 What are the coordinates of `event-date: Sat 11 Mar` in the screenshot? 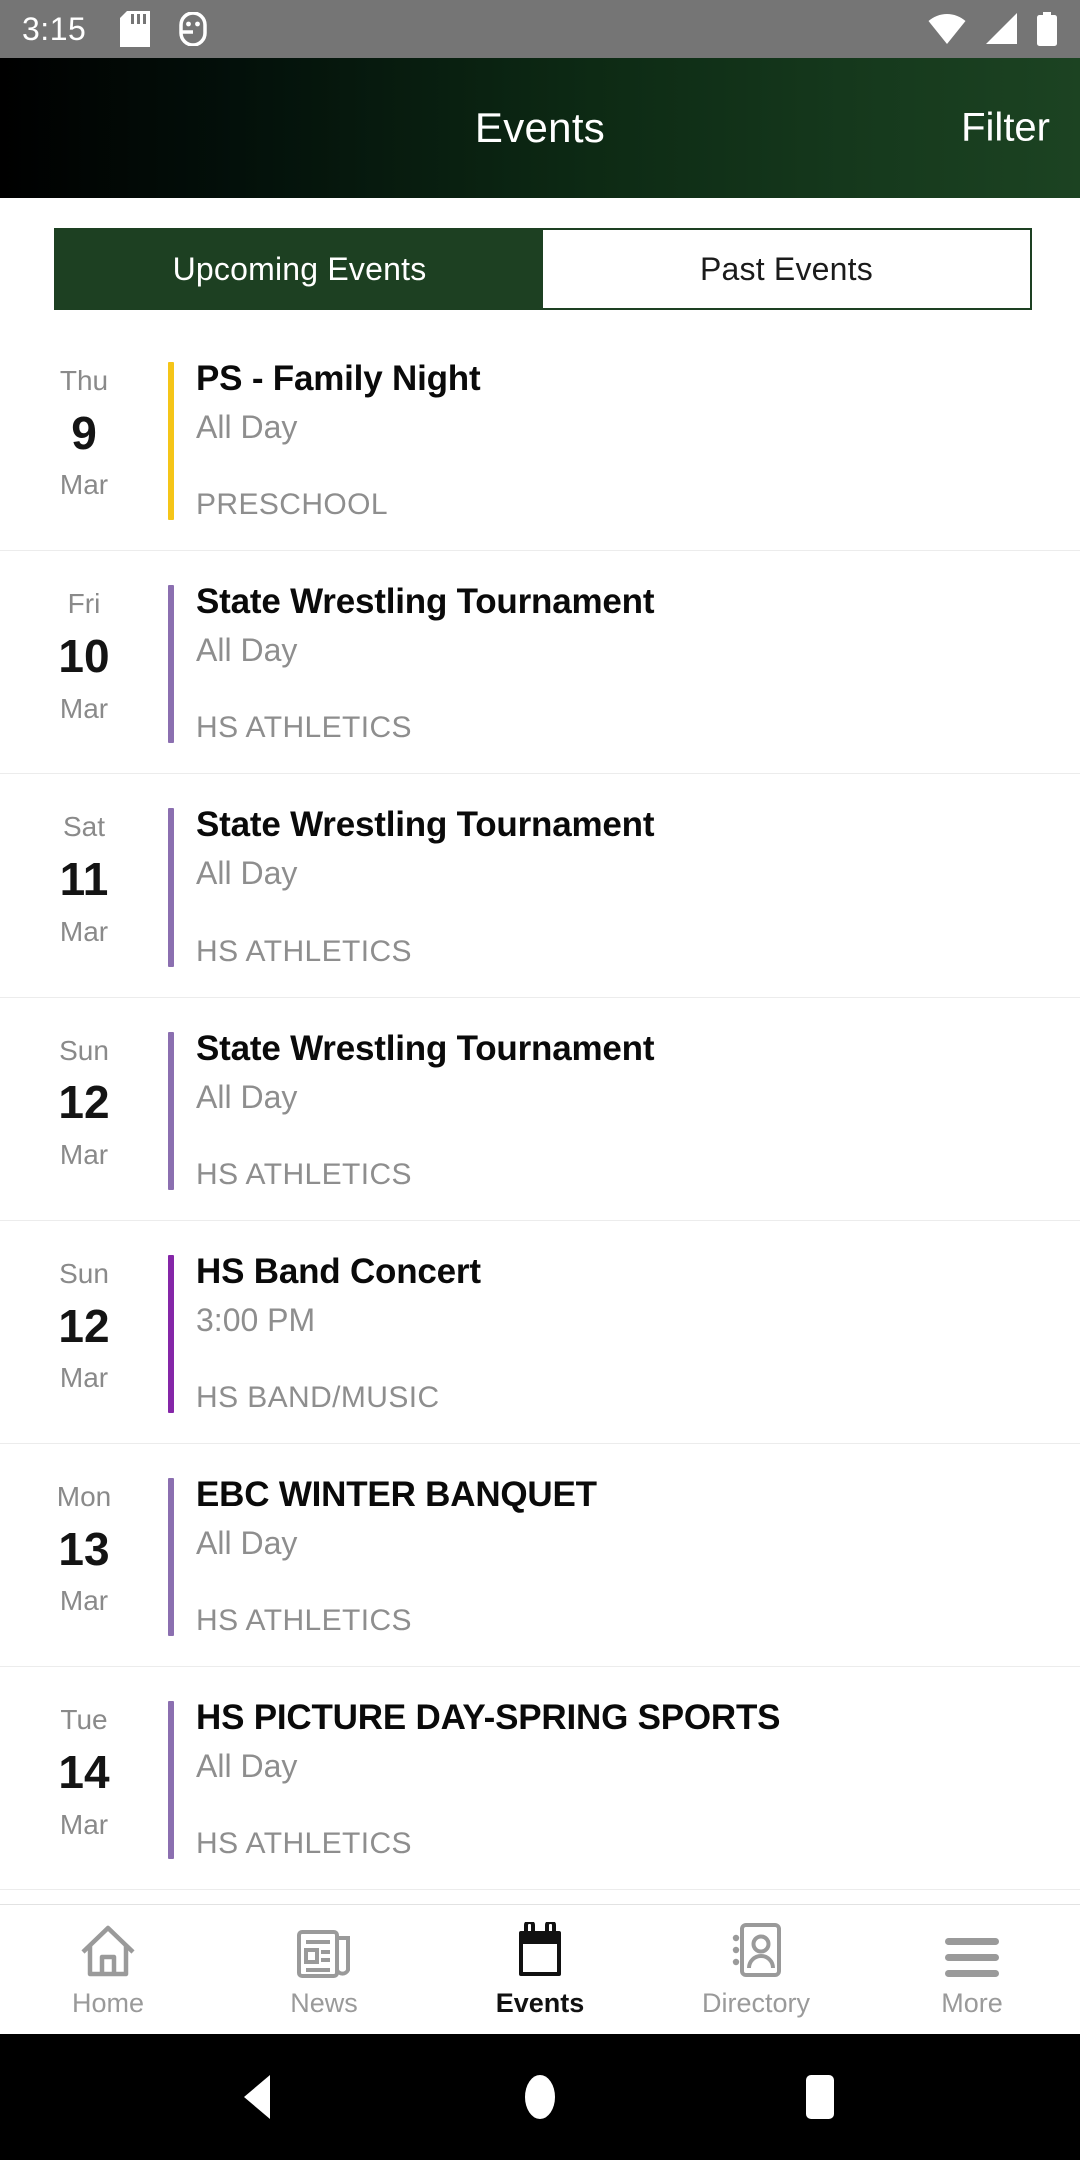 It's located at (84, 877).